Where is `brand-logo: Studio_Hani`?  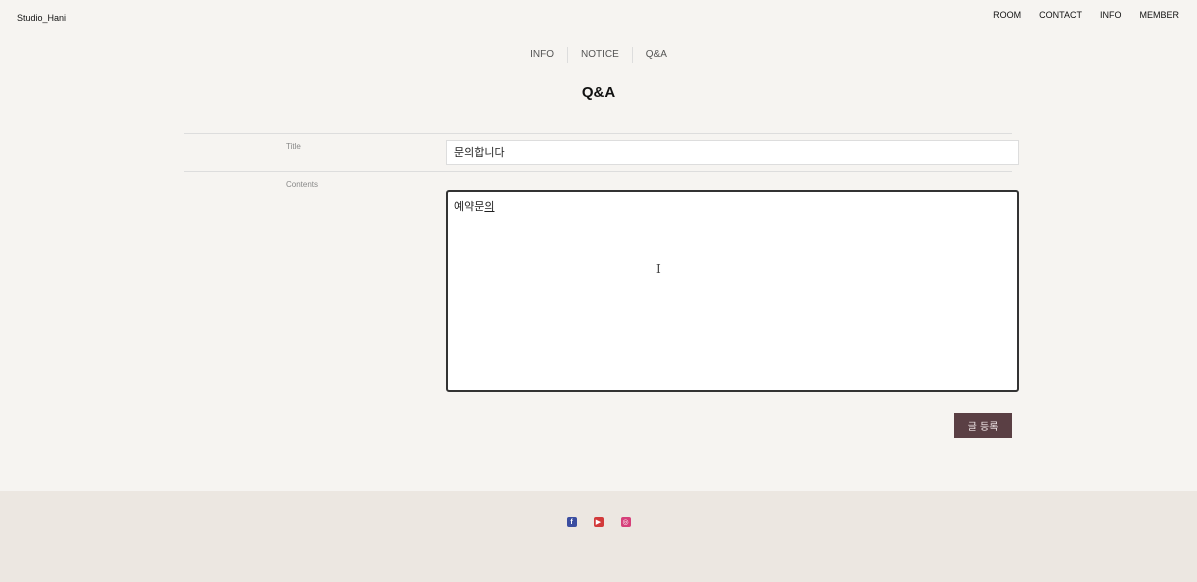
brand-logo: Studio_Hani is located at coordinates (41, 18).